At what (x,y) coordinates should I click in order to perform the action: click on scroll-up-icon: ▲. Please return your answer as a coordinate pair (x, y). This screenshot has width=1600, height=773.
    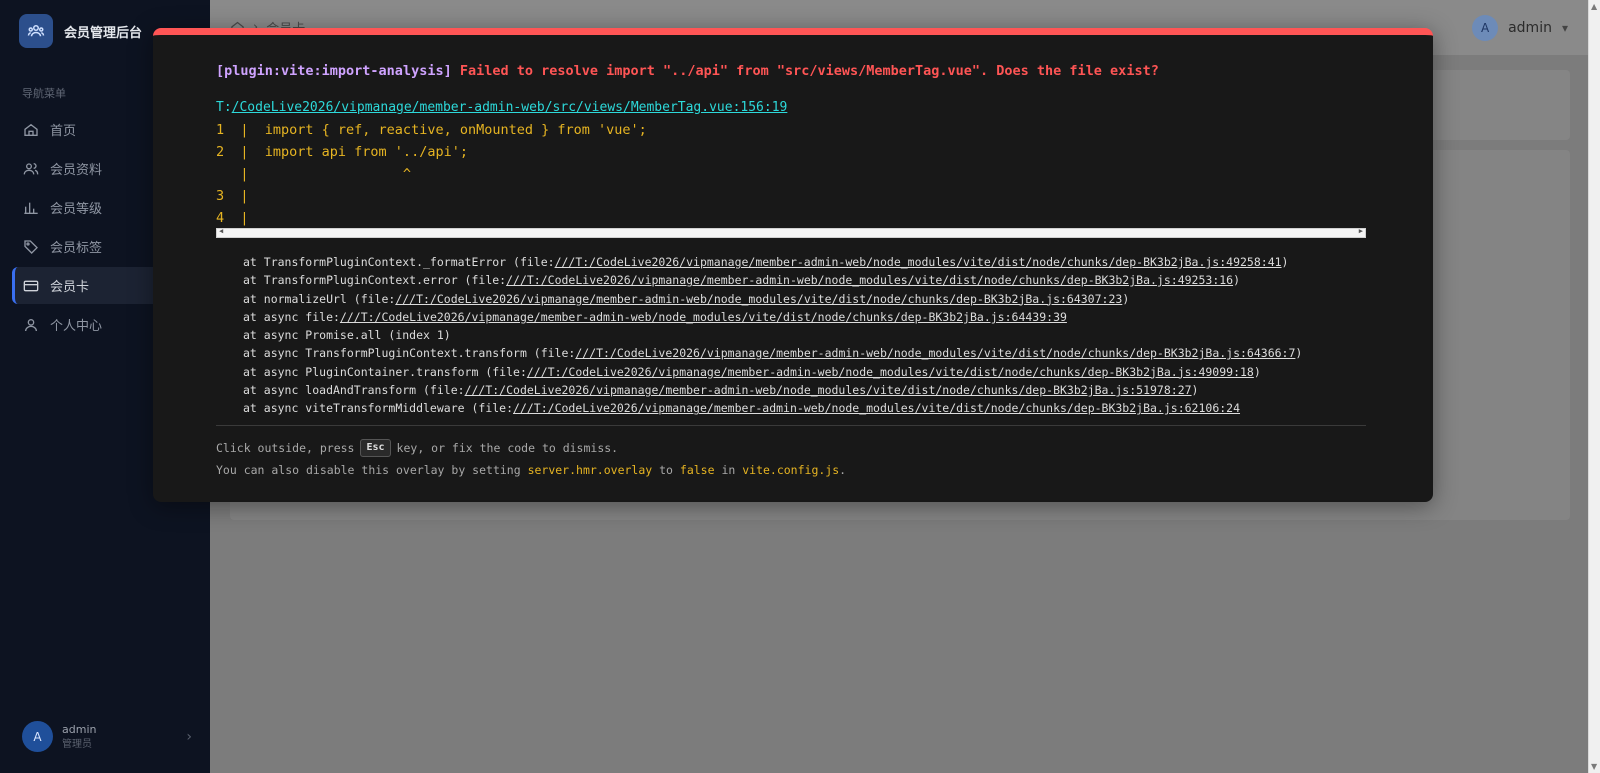
    Looking at the image, I should click on (1594, 6).